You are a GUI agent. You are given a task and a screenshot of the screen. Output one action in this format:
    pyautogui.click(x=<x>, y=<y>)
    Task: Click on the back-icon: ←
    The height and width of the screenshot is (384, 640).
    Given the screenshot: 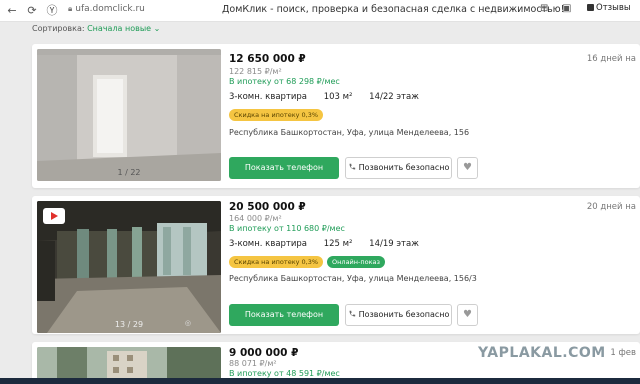 What is the action you would take?
    pyautogui.click(x=12, y=11)
    